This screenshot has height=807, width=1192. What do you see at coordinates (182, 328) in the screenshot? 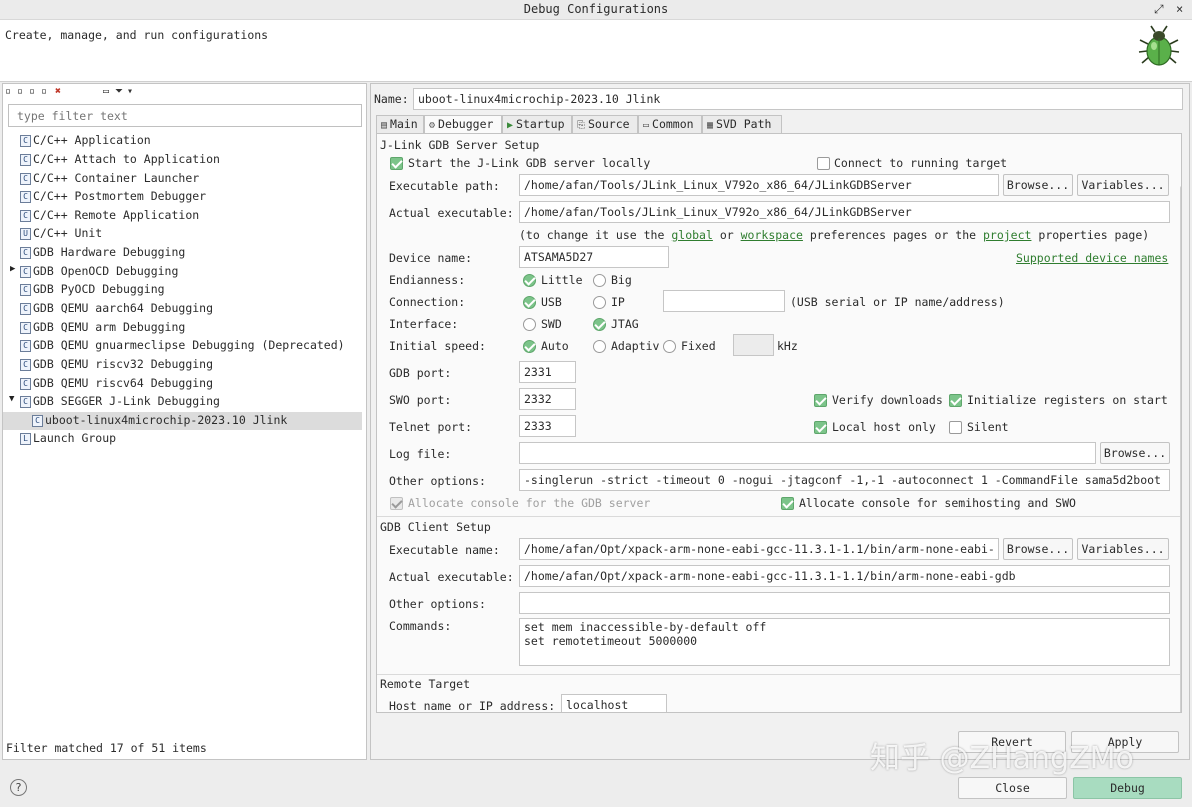
I see `tree-item: C GDB QEMU arm Debugging` at bounding box center [182, 328].